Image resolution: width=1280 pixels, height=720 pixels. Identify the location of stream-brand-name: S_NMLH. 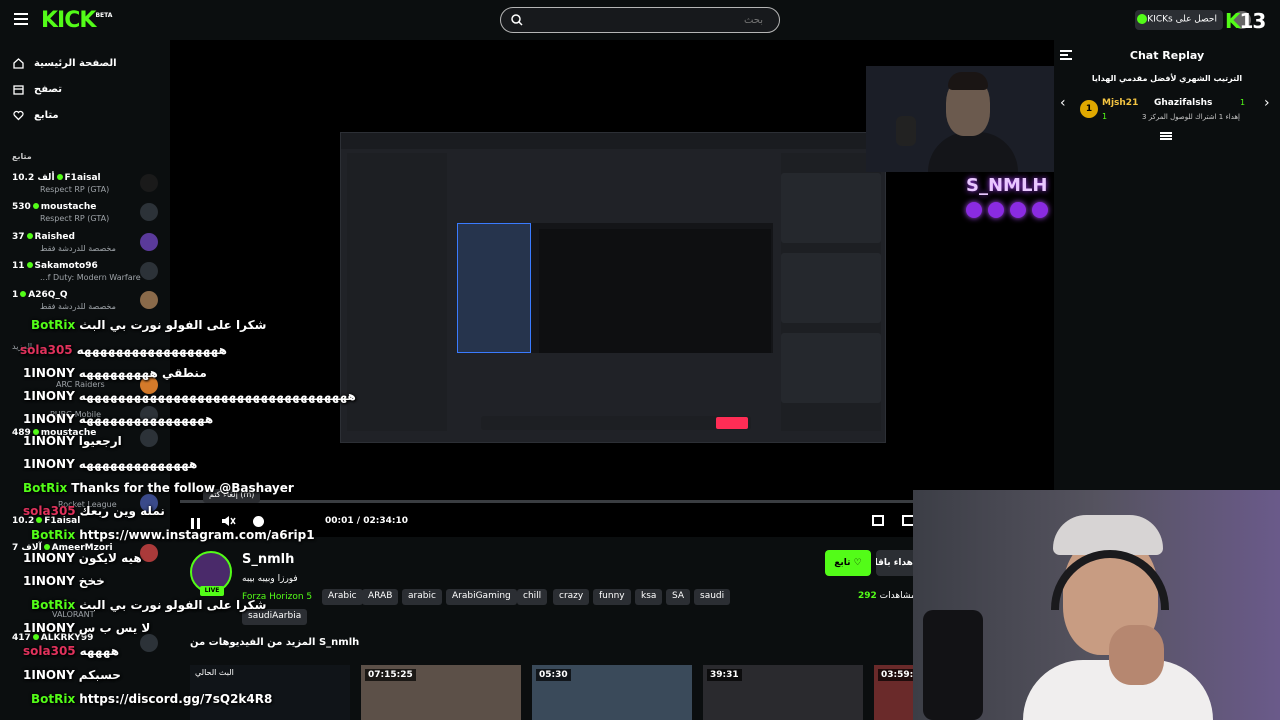
(1007, 185).